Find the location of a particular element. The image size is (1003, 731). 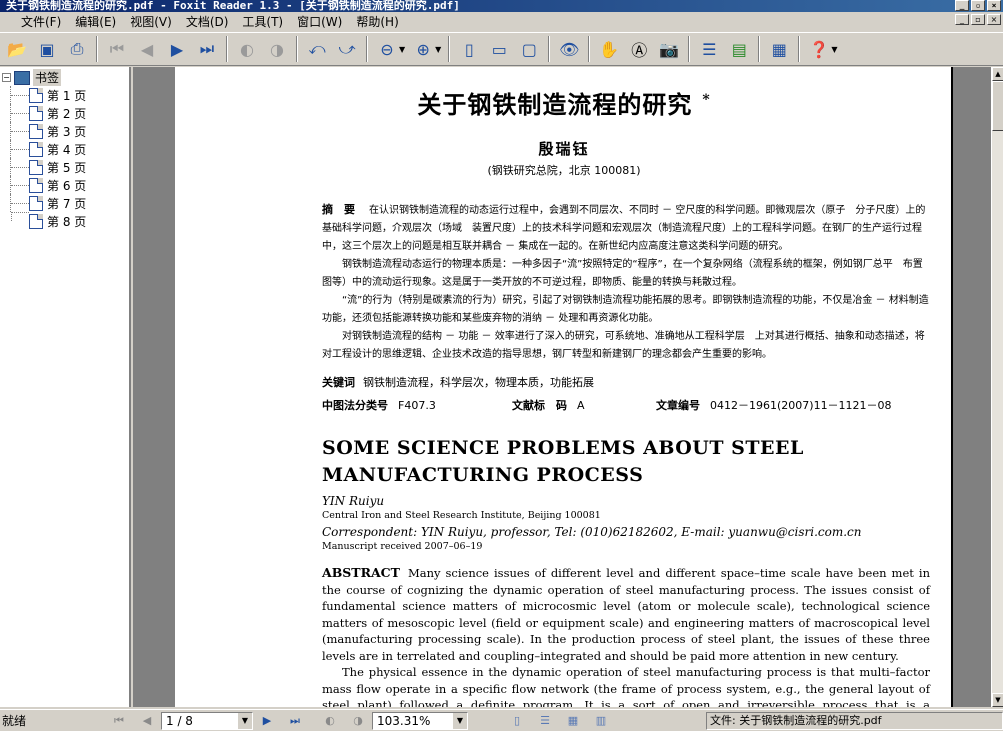

clc-value: F407.3 is located at coordinates (417, 405).